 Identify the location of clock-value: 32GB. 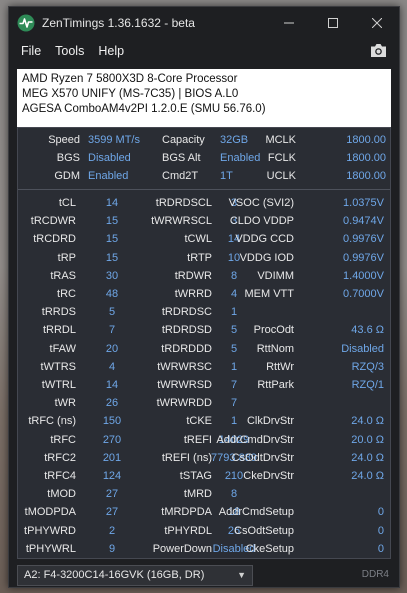
(234, 140).